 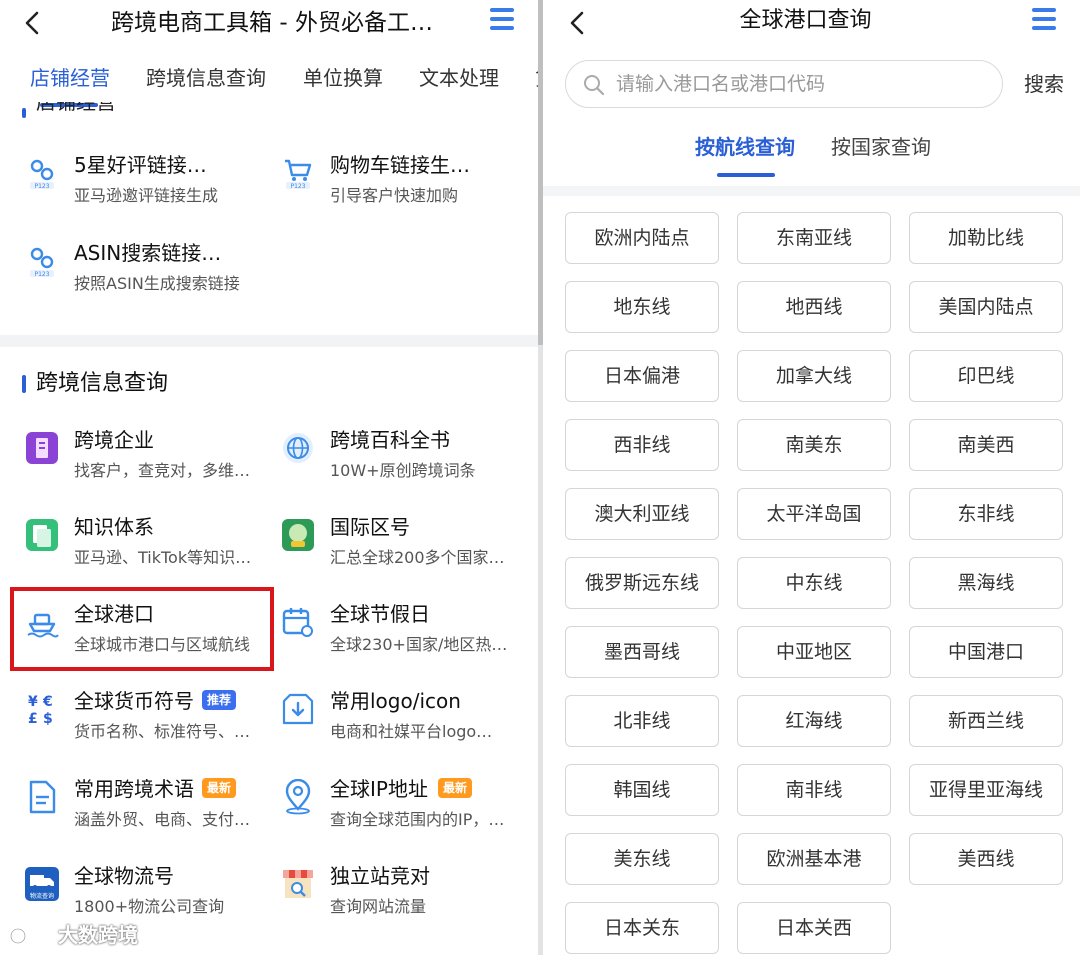 What do you see at coordinates (986, 376) in the screenshot?
I see `route-button: 印巴线` at bounding box center [986, 376].